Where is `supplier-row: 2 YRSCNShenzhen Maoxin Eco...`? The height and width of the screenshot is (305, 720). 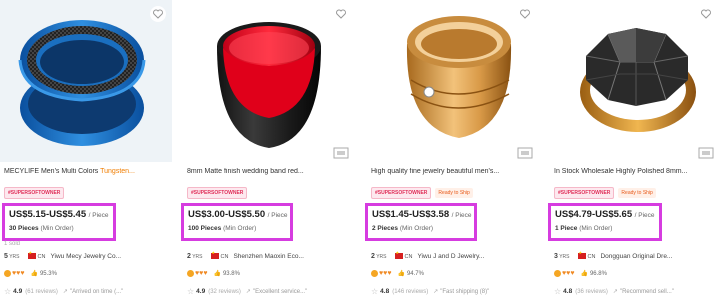 supplier-row: 2 YRSCNShenzhen Maoxin Eco... is located at coordinates (245, 256).